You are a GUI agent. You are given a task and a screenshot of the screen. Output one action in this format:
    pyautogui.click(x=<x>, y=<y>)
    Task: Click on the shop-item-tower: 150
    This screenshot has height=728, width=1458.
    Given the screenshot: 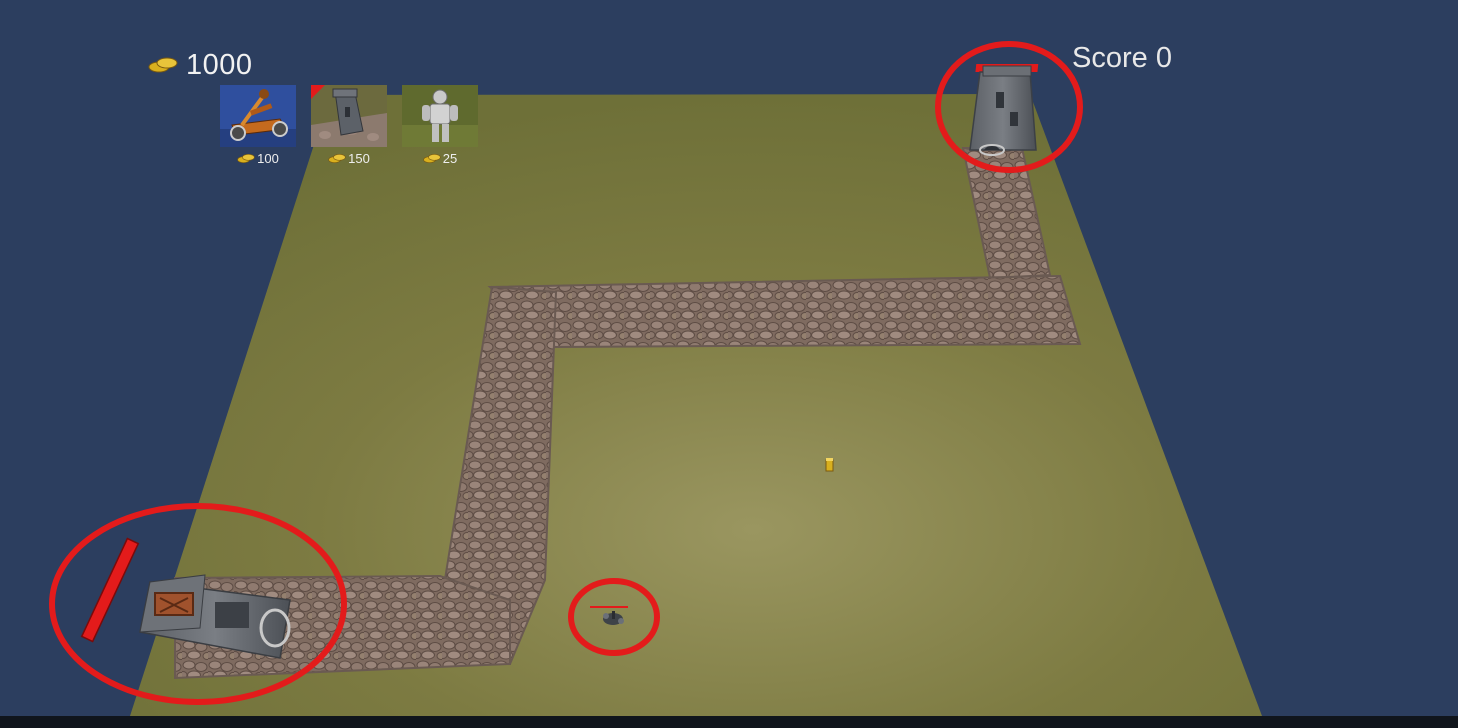 What is the action you would take?
    pyautogui.click(x=349, y=125)
    